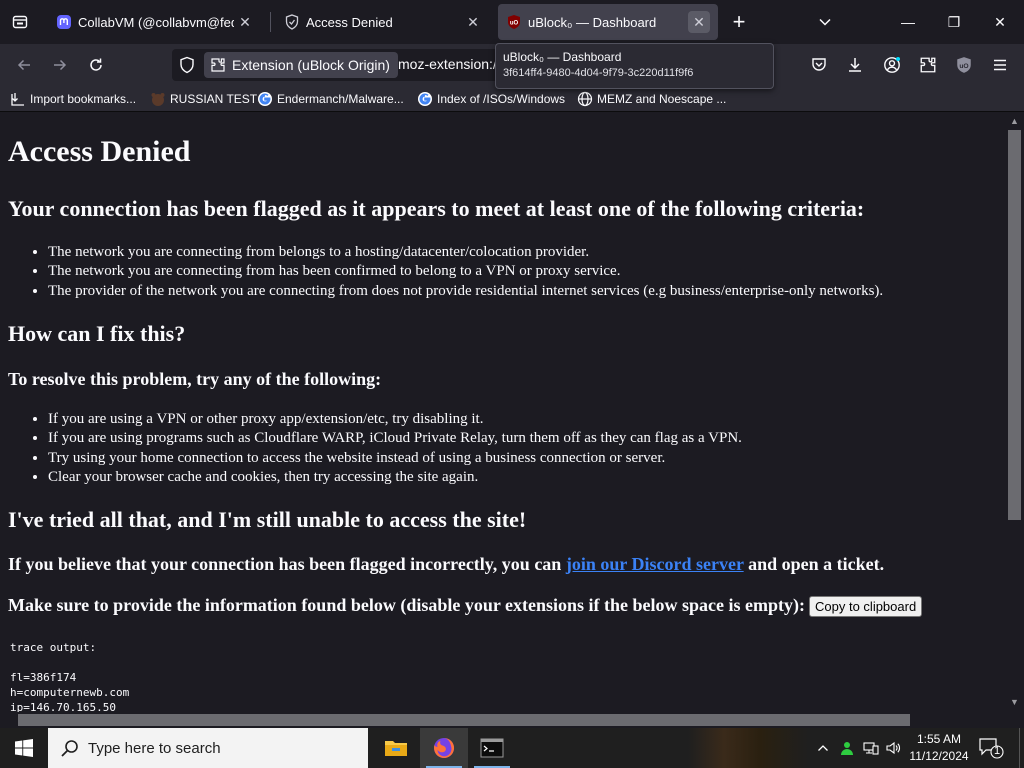 The image size is (1024, 768). I want to click on url-text: moz-extension://, so click(449, 64).